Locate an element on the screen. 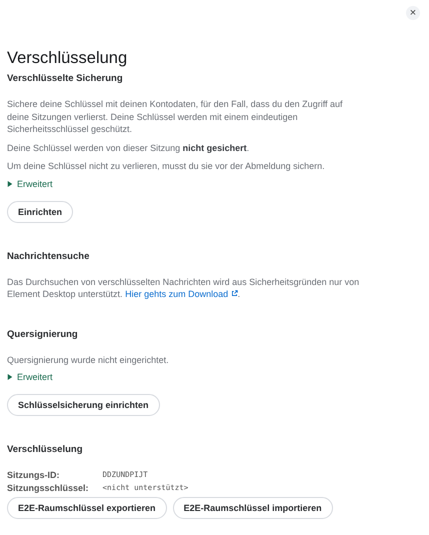 The image size is (429, 535). page-title: Verschlüsselung is located at coordinates (67, 58).